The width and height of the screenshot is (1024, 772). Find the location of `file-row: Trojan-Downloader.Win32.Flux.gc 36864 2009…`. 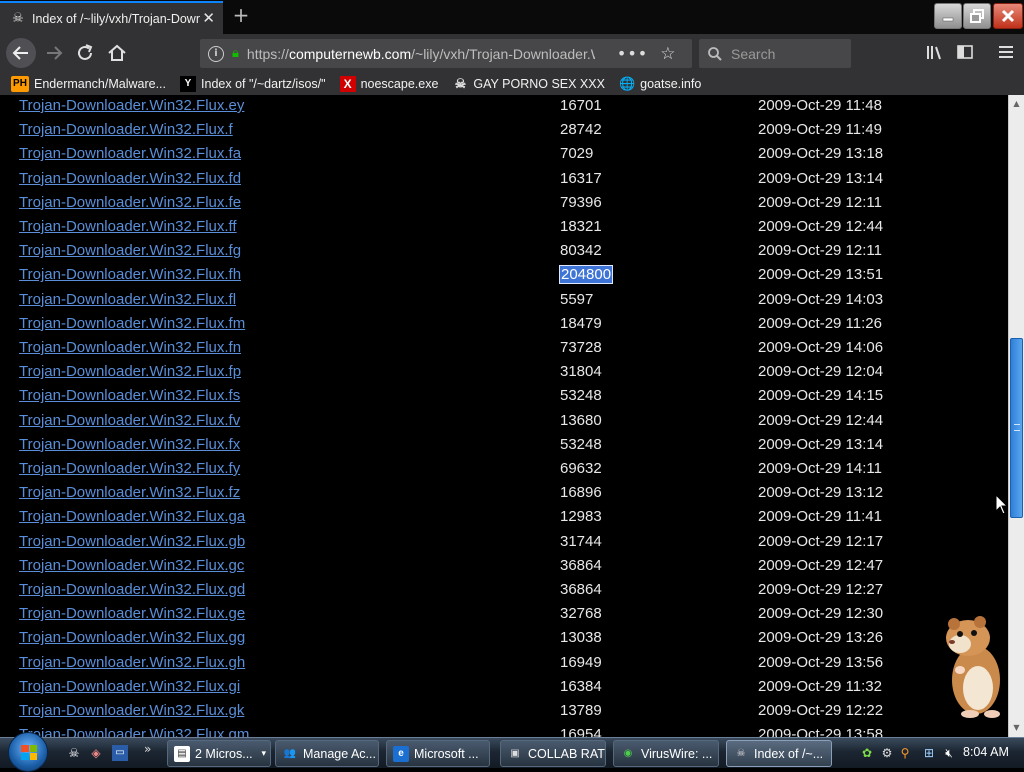

file-row: Trojan-Downloader.Win32.Flux.gc 36864 2009… is located at coordinates (500, 567).